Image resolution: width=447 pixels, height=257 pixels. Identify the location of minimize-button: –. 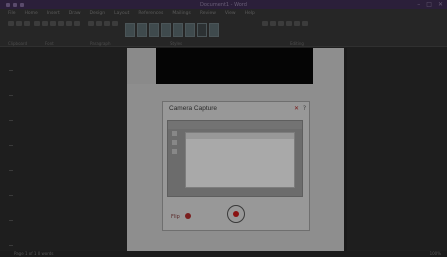
(418, 4).